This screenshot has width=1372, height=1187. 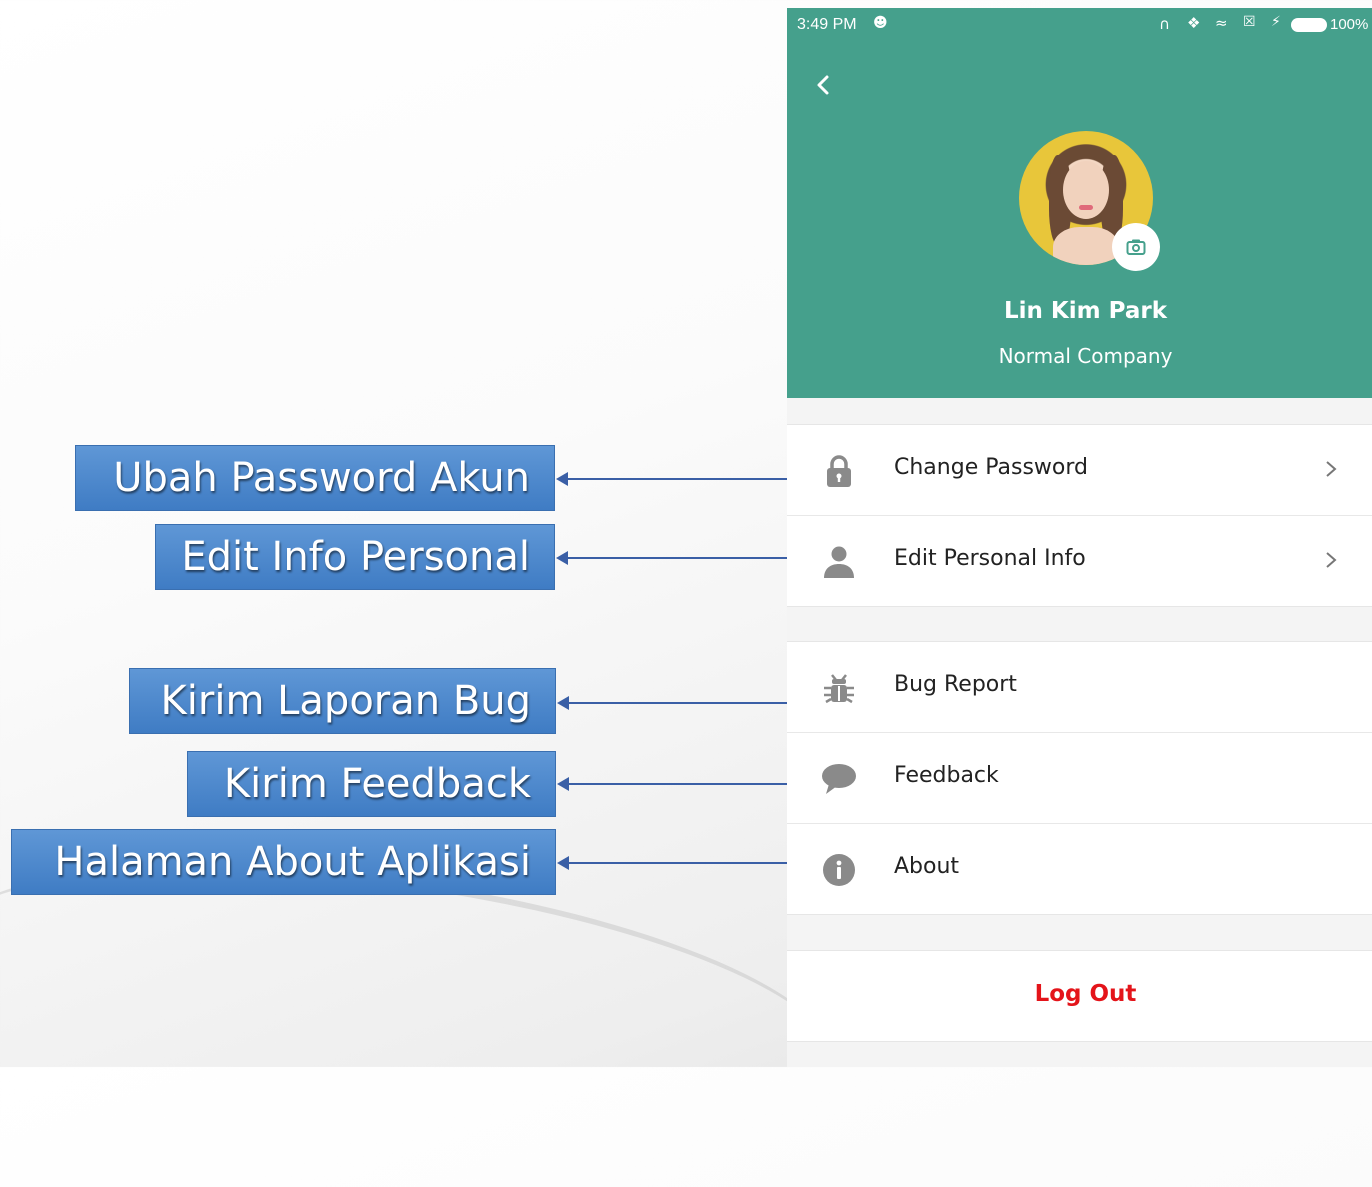 What do you see at coordinates (345, 701) in the screenshot?
I see `callout-label: Kirim Laporan Bug` at bounding box center [345, 701].